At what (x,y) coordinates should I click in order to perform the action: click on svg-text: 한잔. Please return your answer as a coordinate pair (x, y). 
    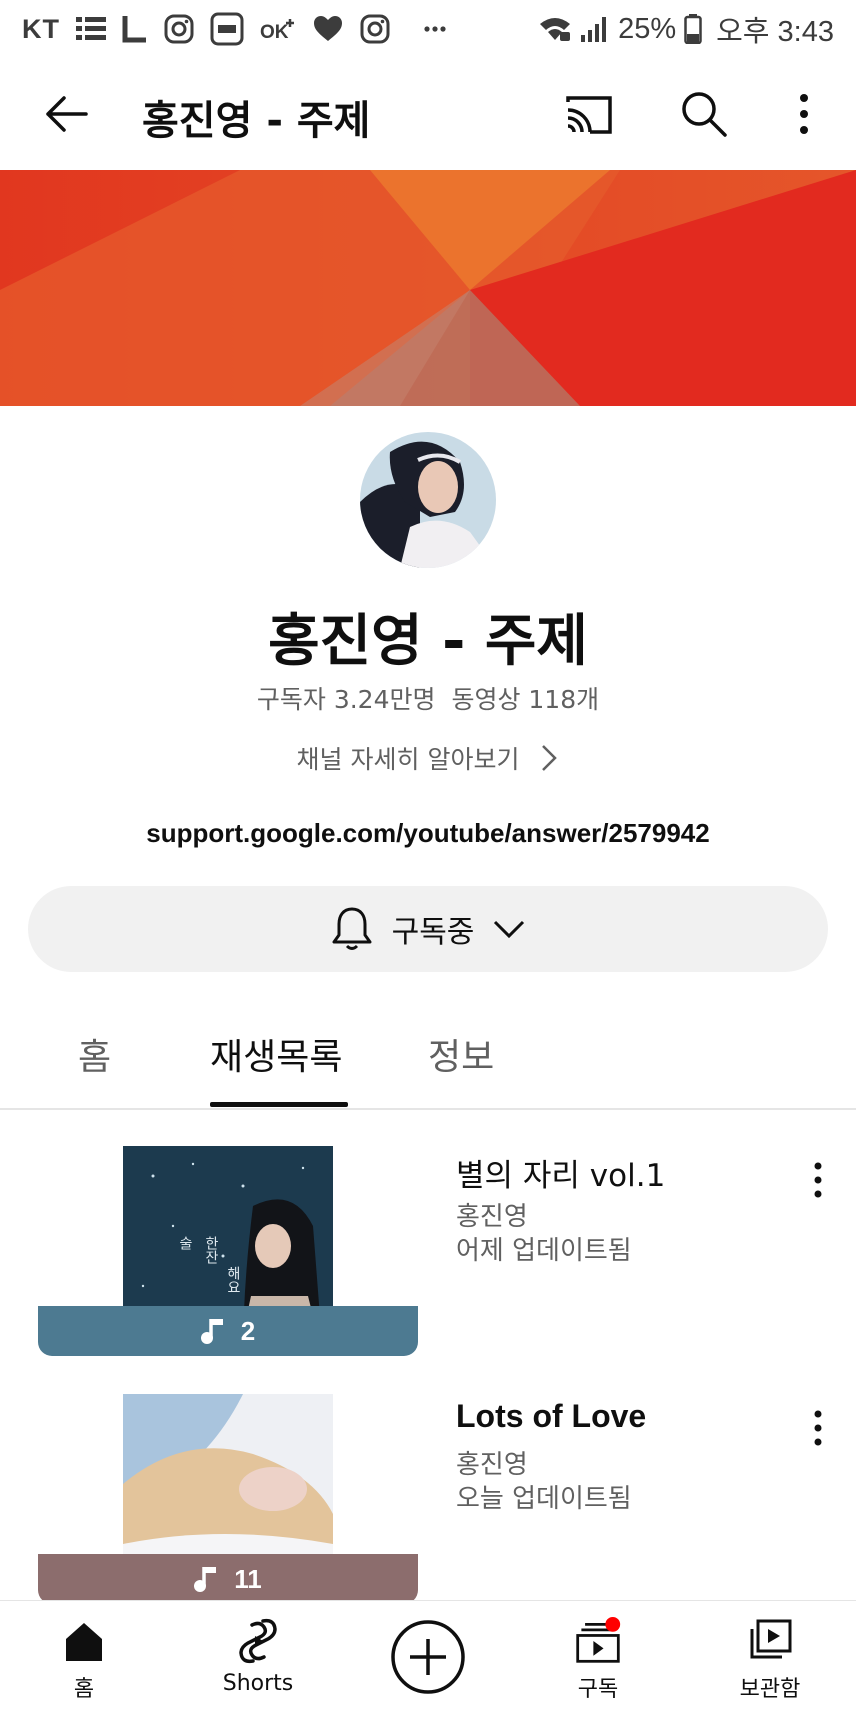
    Looking at the image, I should click on (211, 1250).